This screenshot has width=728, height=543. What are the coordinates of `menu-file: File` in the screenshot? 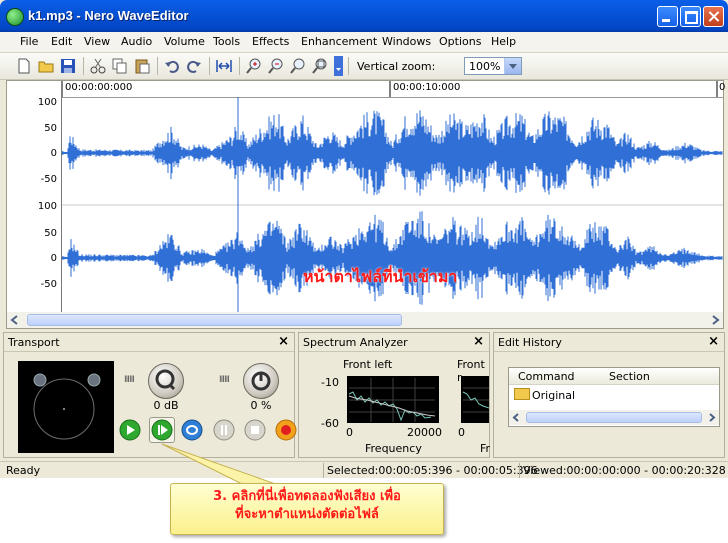 It's located at (29, 41).